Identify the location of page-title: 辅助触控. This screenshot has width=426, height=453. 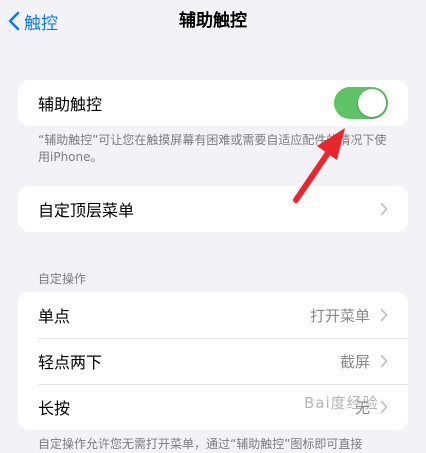
(213, 21).